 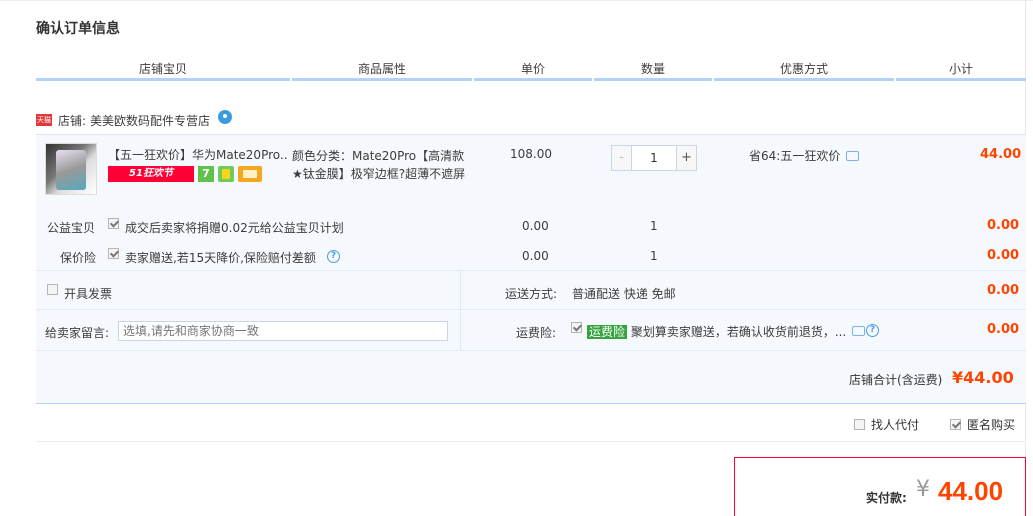 What do you see at coordinates (654, 256) in the screenshot?
I see `price-protection-qty: 1` at bounding box center [654, 256].